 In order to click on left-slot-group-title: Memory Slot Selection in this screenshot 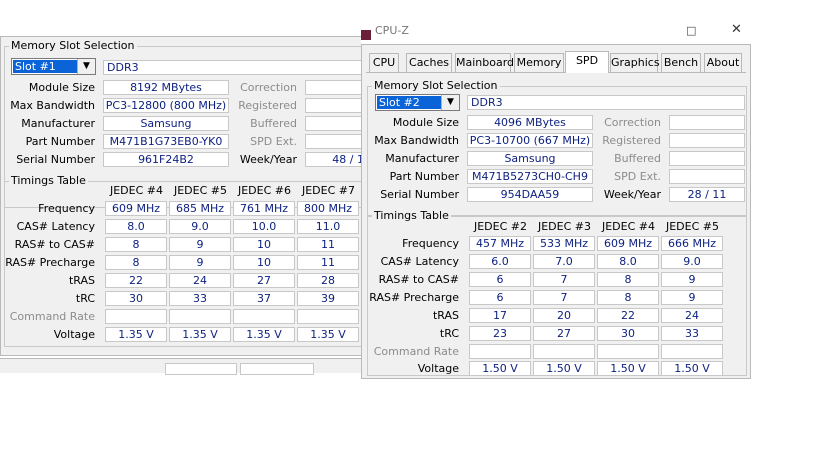, I will do `click(73, 45)`.